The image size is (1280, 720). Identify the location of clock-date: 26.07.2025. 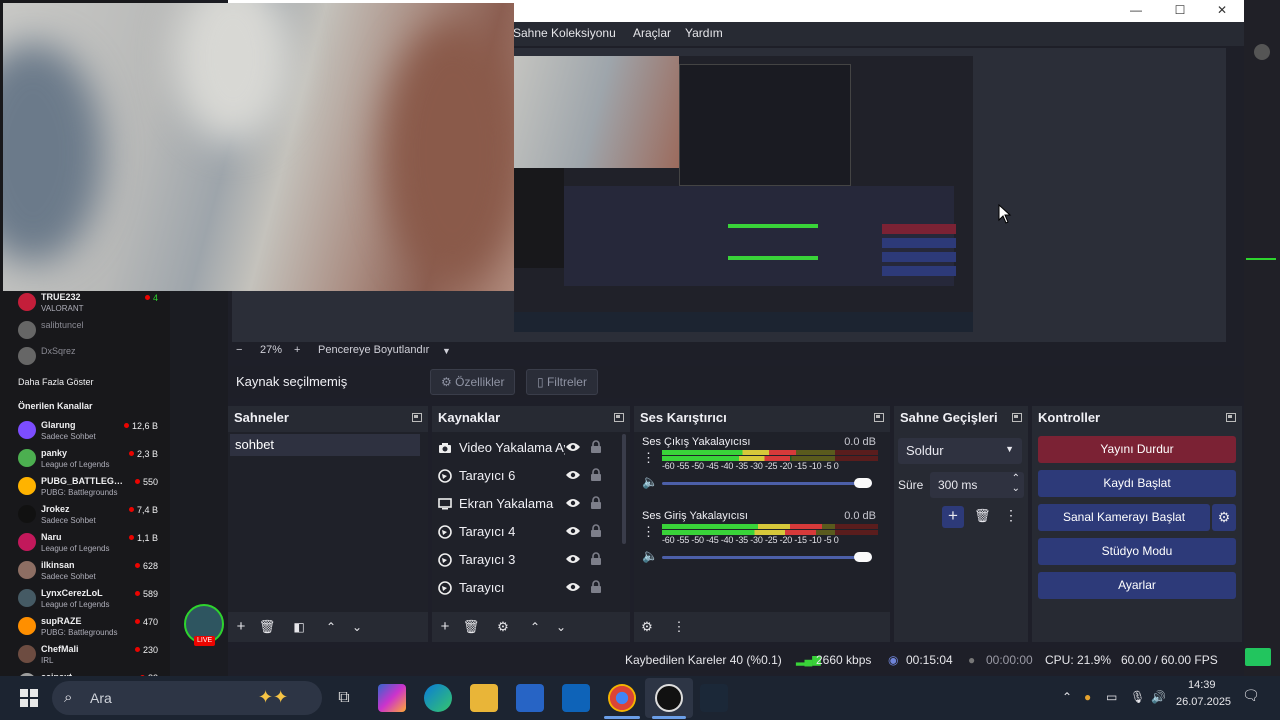
(1203, 702).